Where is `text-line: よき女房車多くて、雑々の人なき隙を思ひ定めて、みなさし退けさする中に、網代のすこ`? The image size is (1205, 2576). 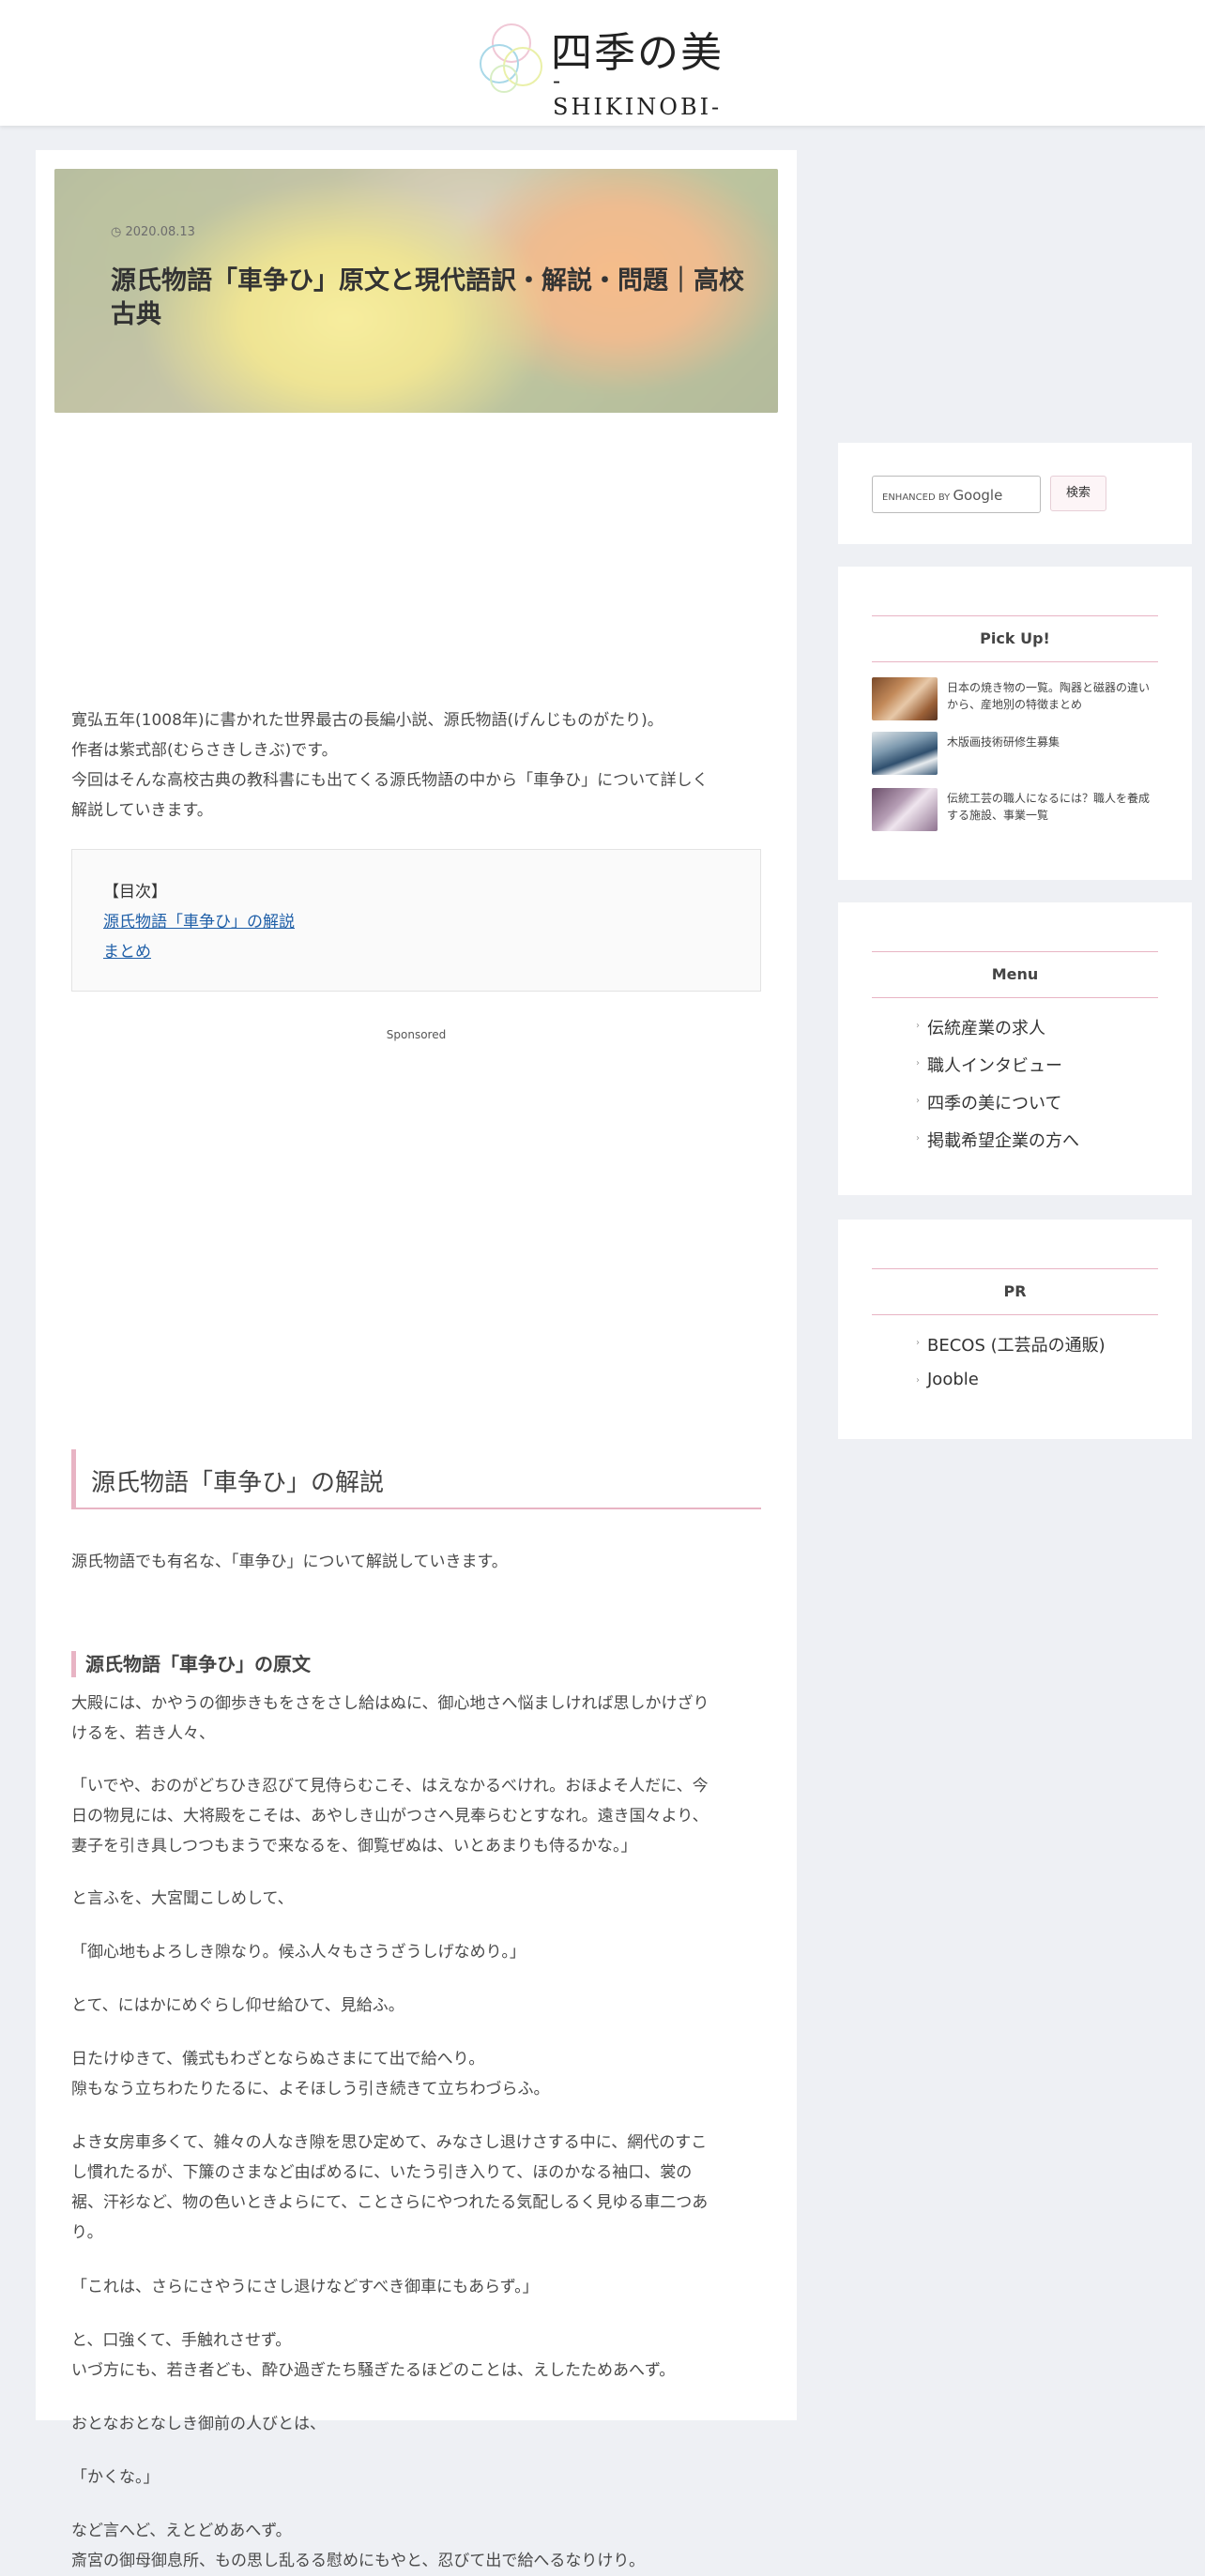
text-line: よき女房車多くて、雑々の人なき隙を思ひ定めて、みなさし退けさする中に、網代のすこ is located at coordinates (389, 2143).